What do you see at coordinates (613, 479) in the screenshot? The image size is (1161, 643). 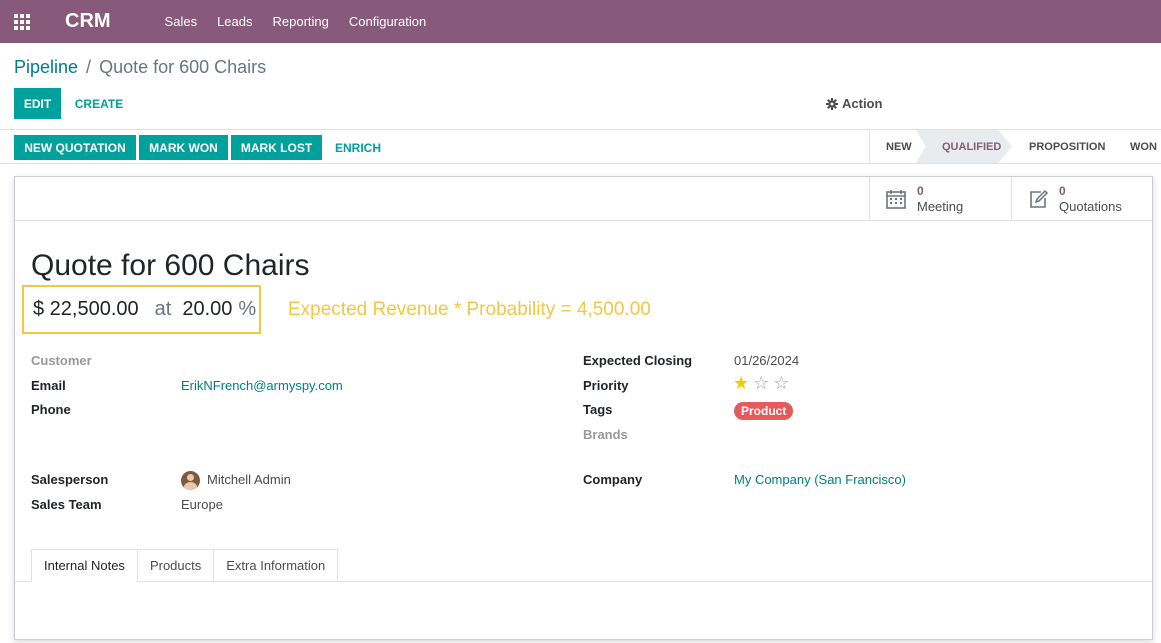 I see `company-label: Company` at bounding box center [613, 479].